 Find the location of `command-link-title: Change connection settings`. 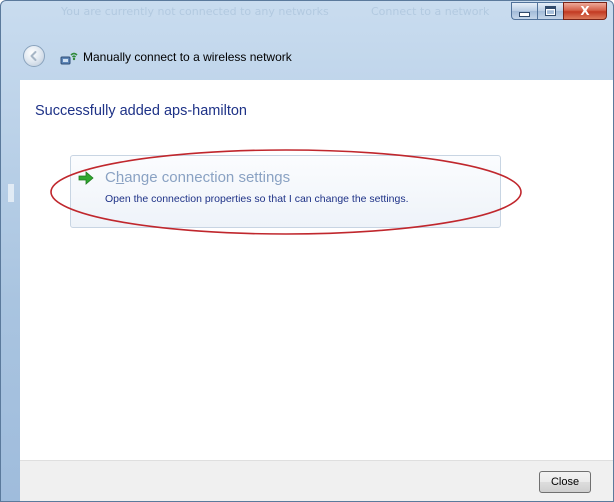

command-link-title: Change connection settings is located at coordinates (197, 177).